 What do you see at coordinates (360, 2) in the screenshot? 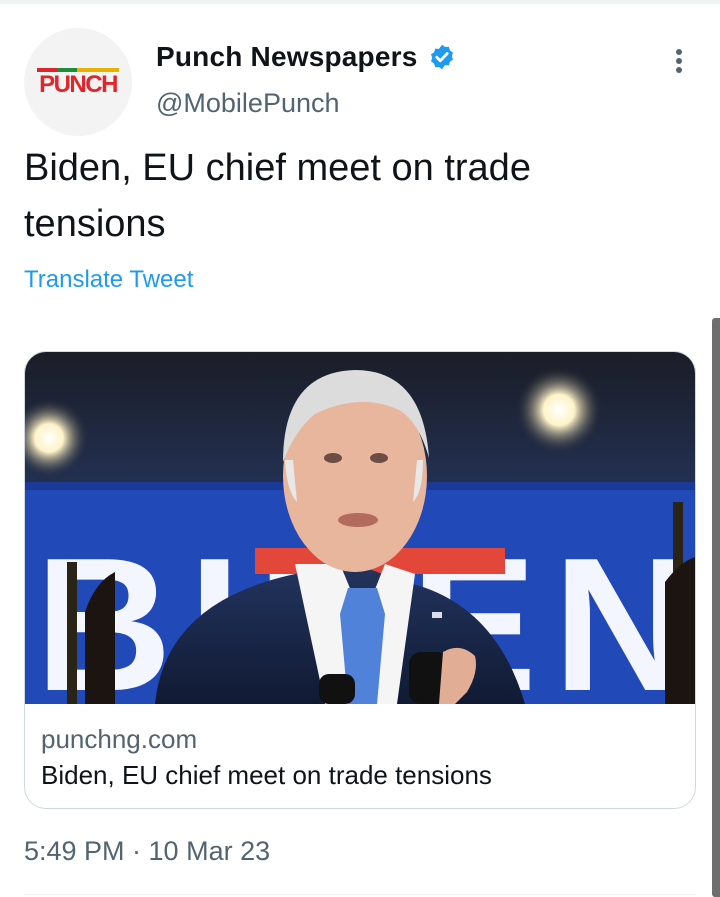
I see `top-divider` at bounding box center [360, 2].